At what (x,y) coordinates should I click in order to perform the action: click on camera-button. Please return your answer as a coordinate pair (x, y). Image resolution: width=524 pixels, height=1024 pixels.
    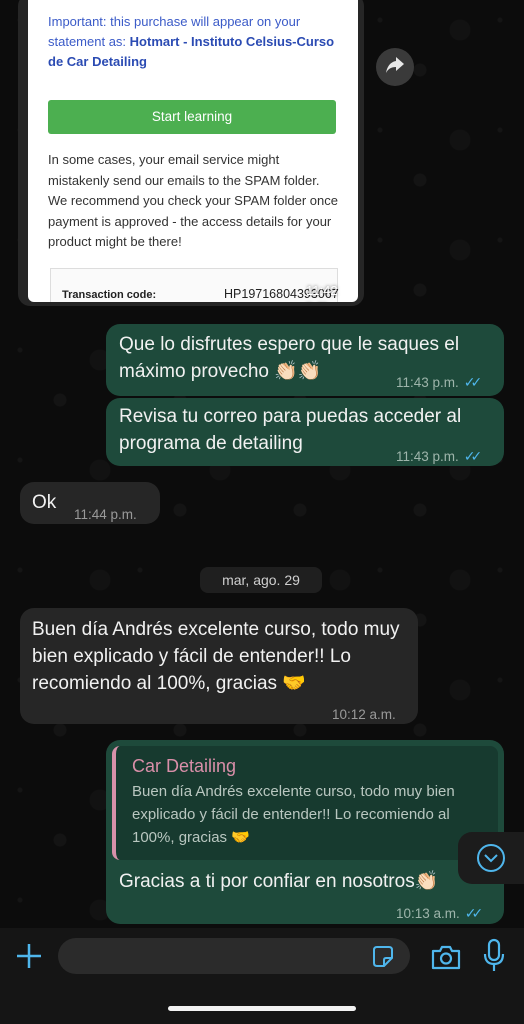
    Looking at the image, I should click on (446, 957).